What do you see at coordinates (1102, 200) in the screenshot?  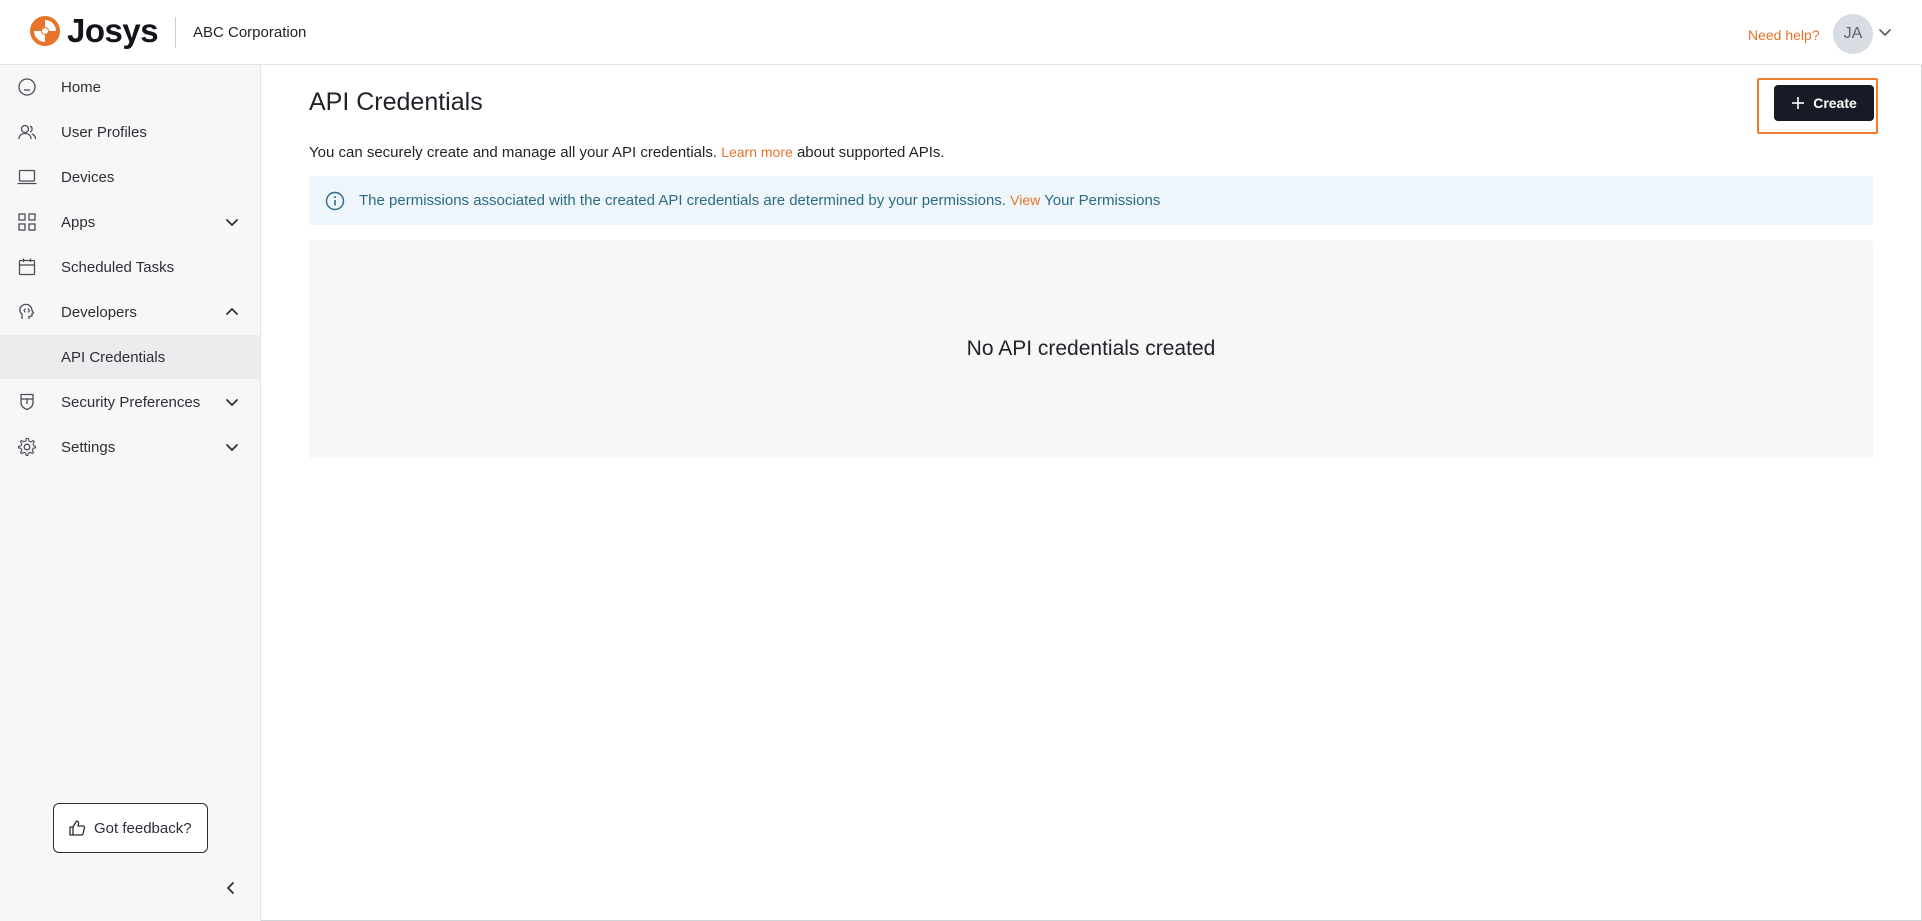 I see `your-permissions-text: Your Permissions` at bounding box center [1102, 200].